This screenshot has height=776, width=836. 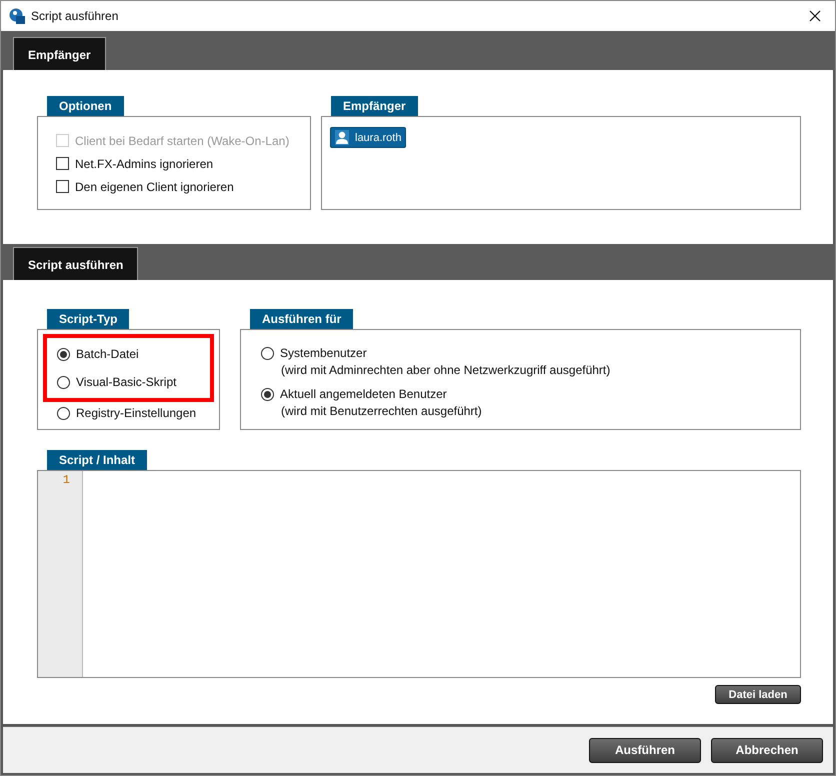 I want to click on window-title: Script ausführen, so click(x=75, y=16).